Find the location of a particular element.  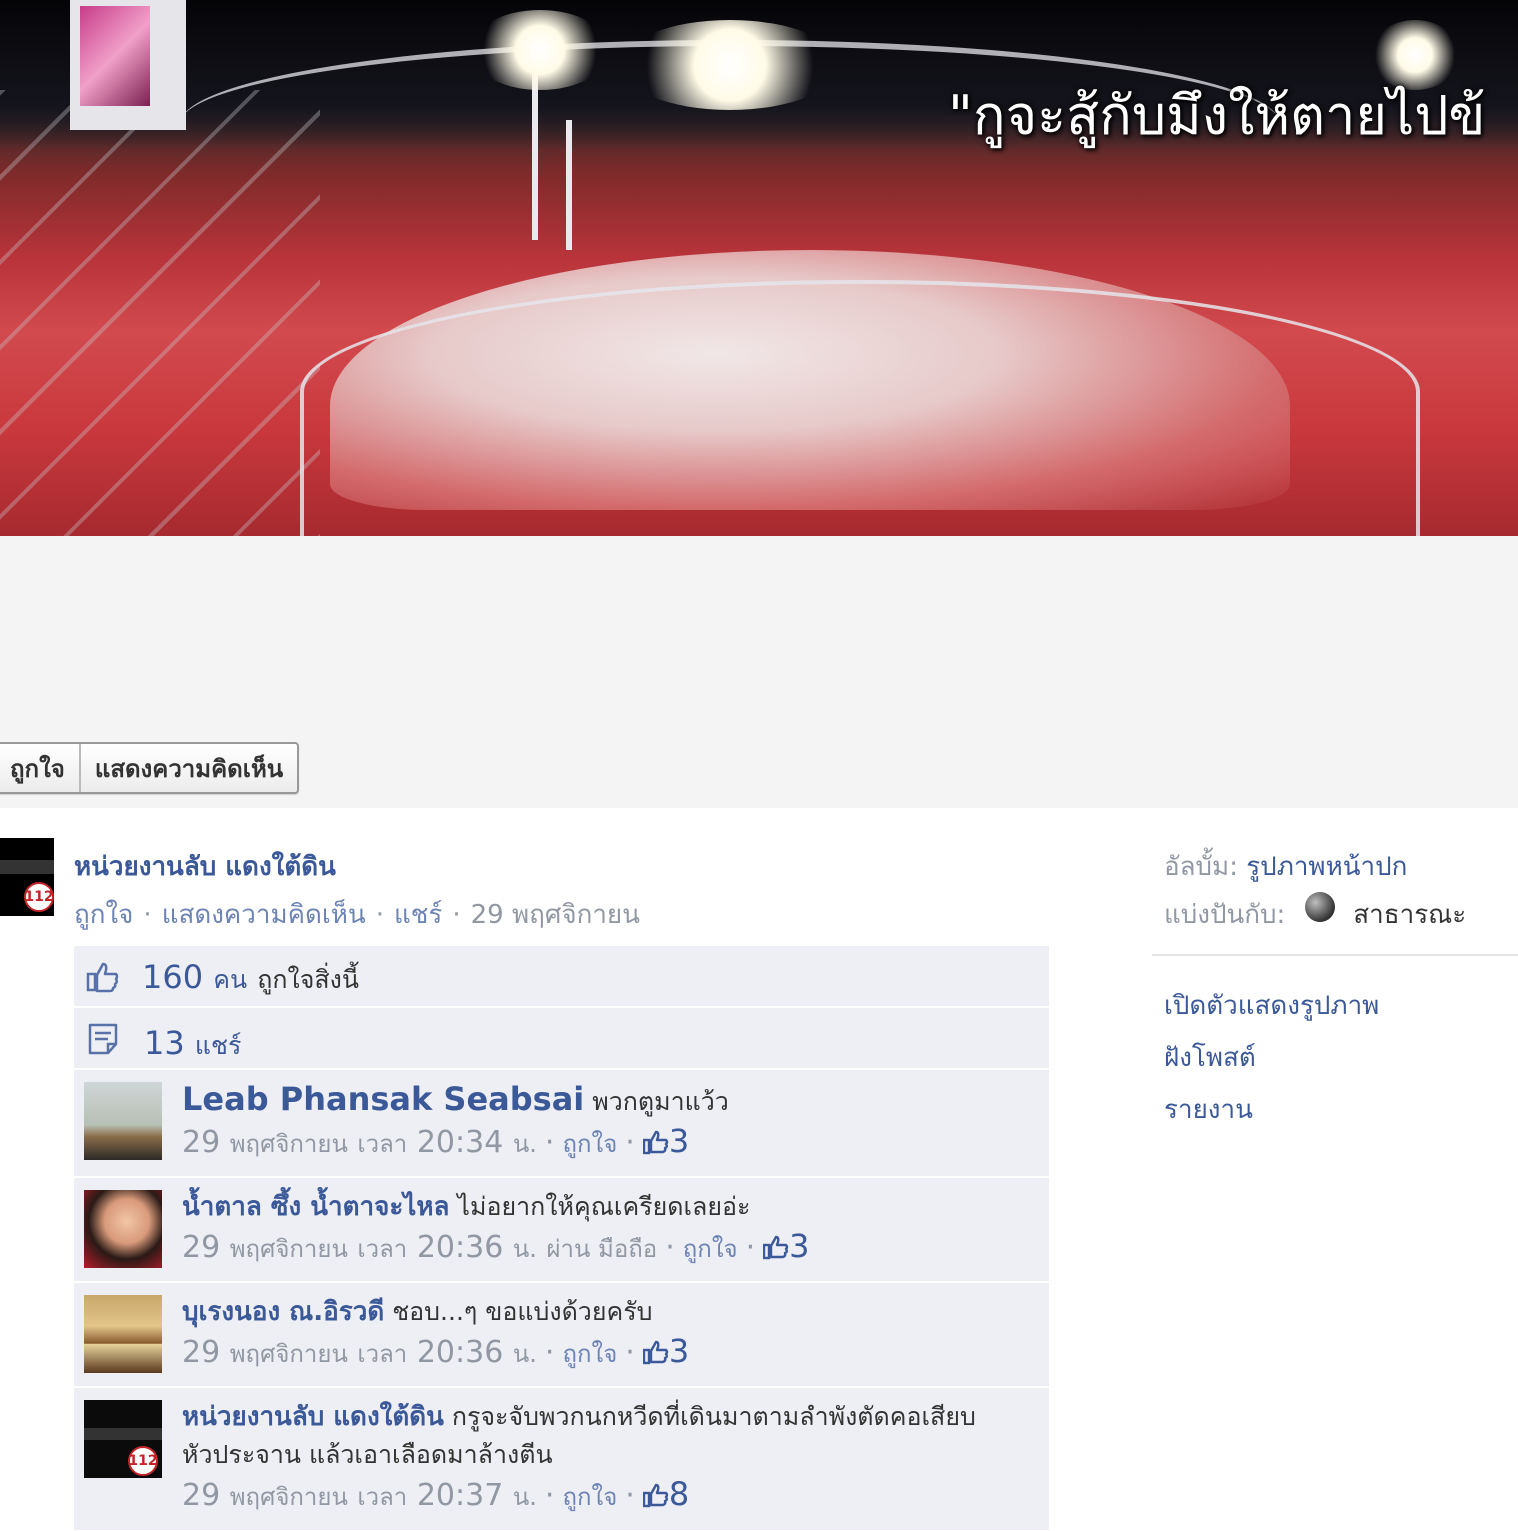

privacy-info: แบ่งปันกับ: สาธารณะ is located at coordinates (1315, 913).